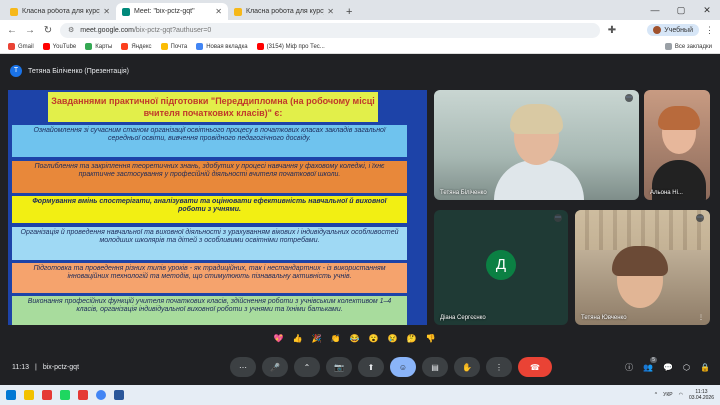 The width and height of the screenshot is (720, 405). I want to click on people-count: 5, so click(654, 359).